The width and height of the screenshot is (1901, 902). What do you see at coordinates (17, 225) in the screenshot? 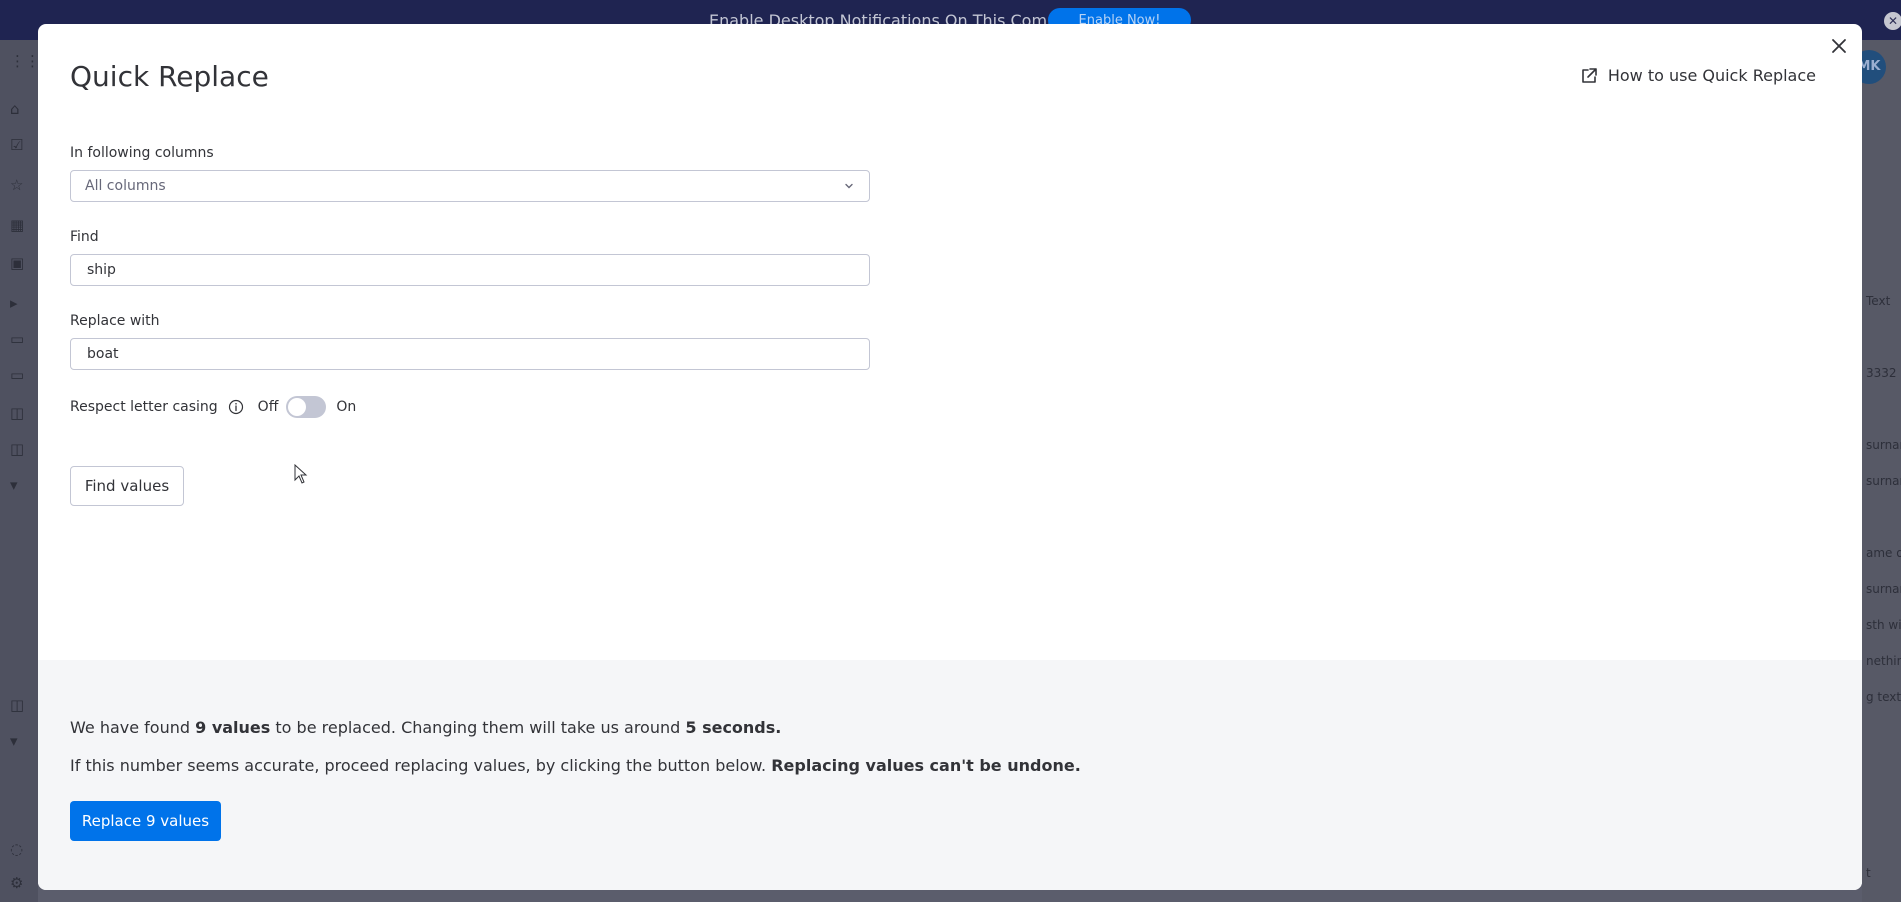
I see `workspaces-icon: ▦` at bounding box center [17, 225].